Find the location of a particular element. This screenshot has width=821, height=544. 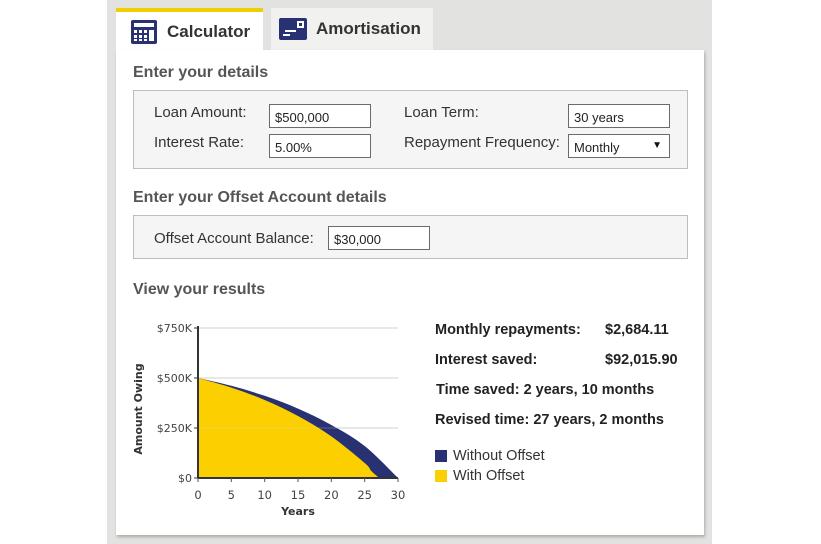

chevron-down-icon: ▼ is located at coordinates (657, 145).